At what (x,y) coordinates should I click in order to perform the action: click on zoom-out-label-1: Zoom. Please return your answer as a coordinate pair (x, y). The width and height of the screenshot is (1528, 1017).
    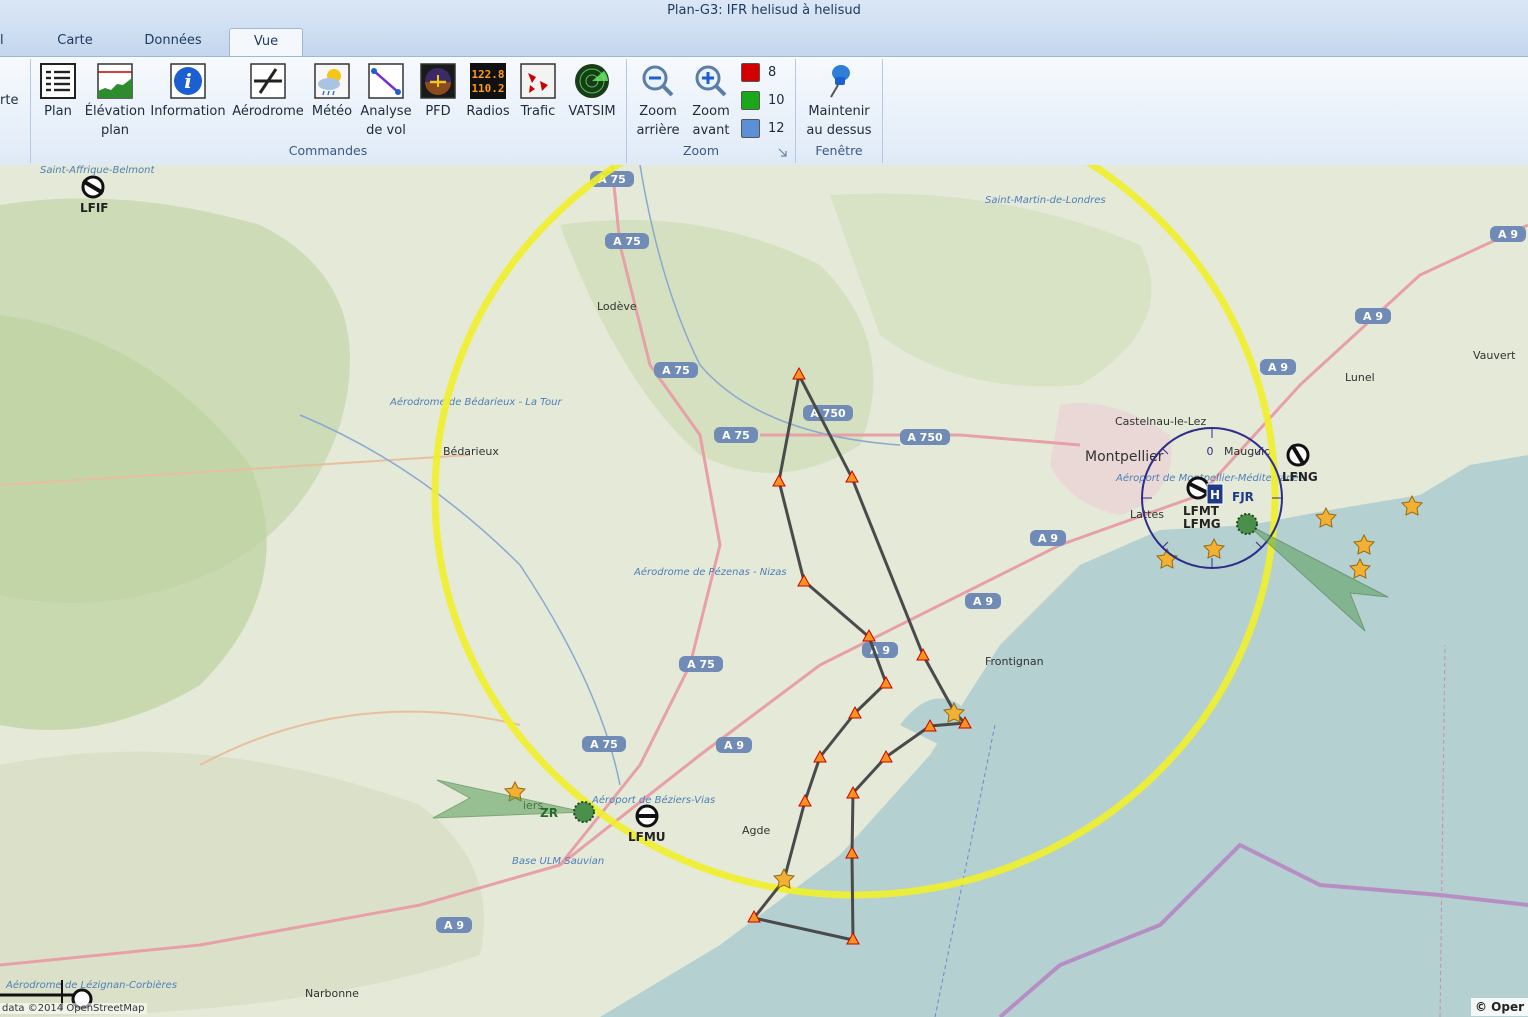
    Looking at the image, I should click on (658, 111).